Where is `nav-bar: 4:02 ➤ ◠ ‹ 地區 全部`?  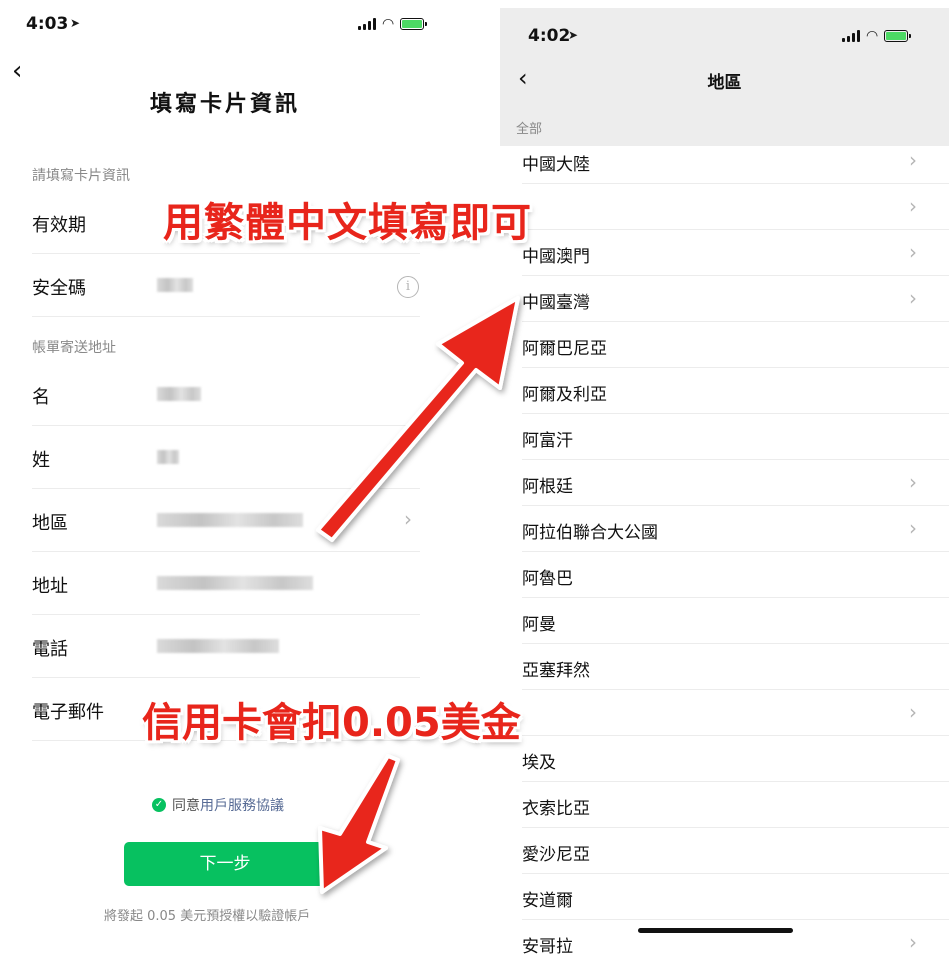 nav-bar: 4:02 ➤ ◠ ‹ 地區 全部 is located at coordinates (724, 77).